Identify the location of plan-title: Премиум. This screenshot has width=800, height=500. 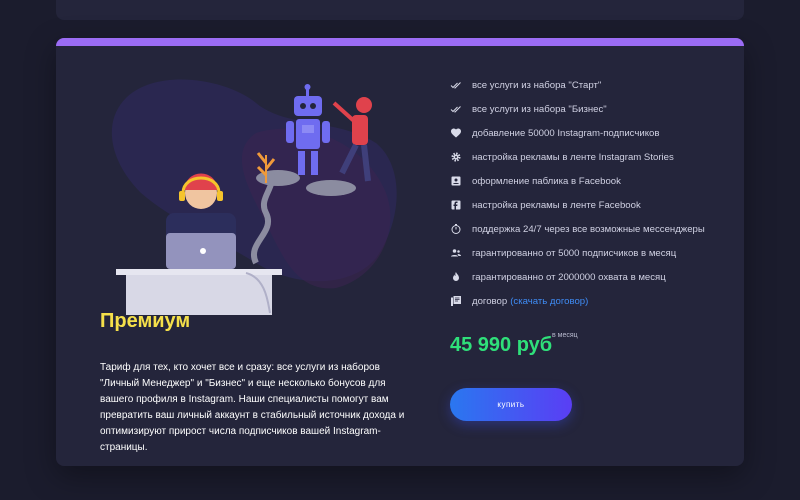
(145, 321).